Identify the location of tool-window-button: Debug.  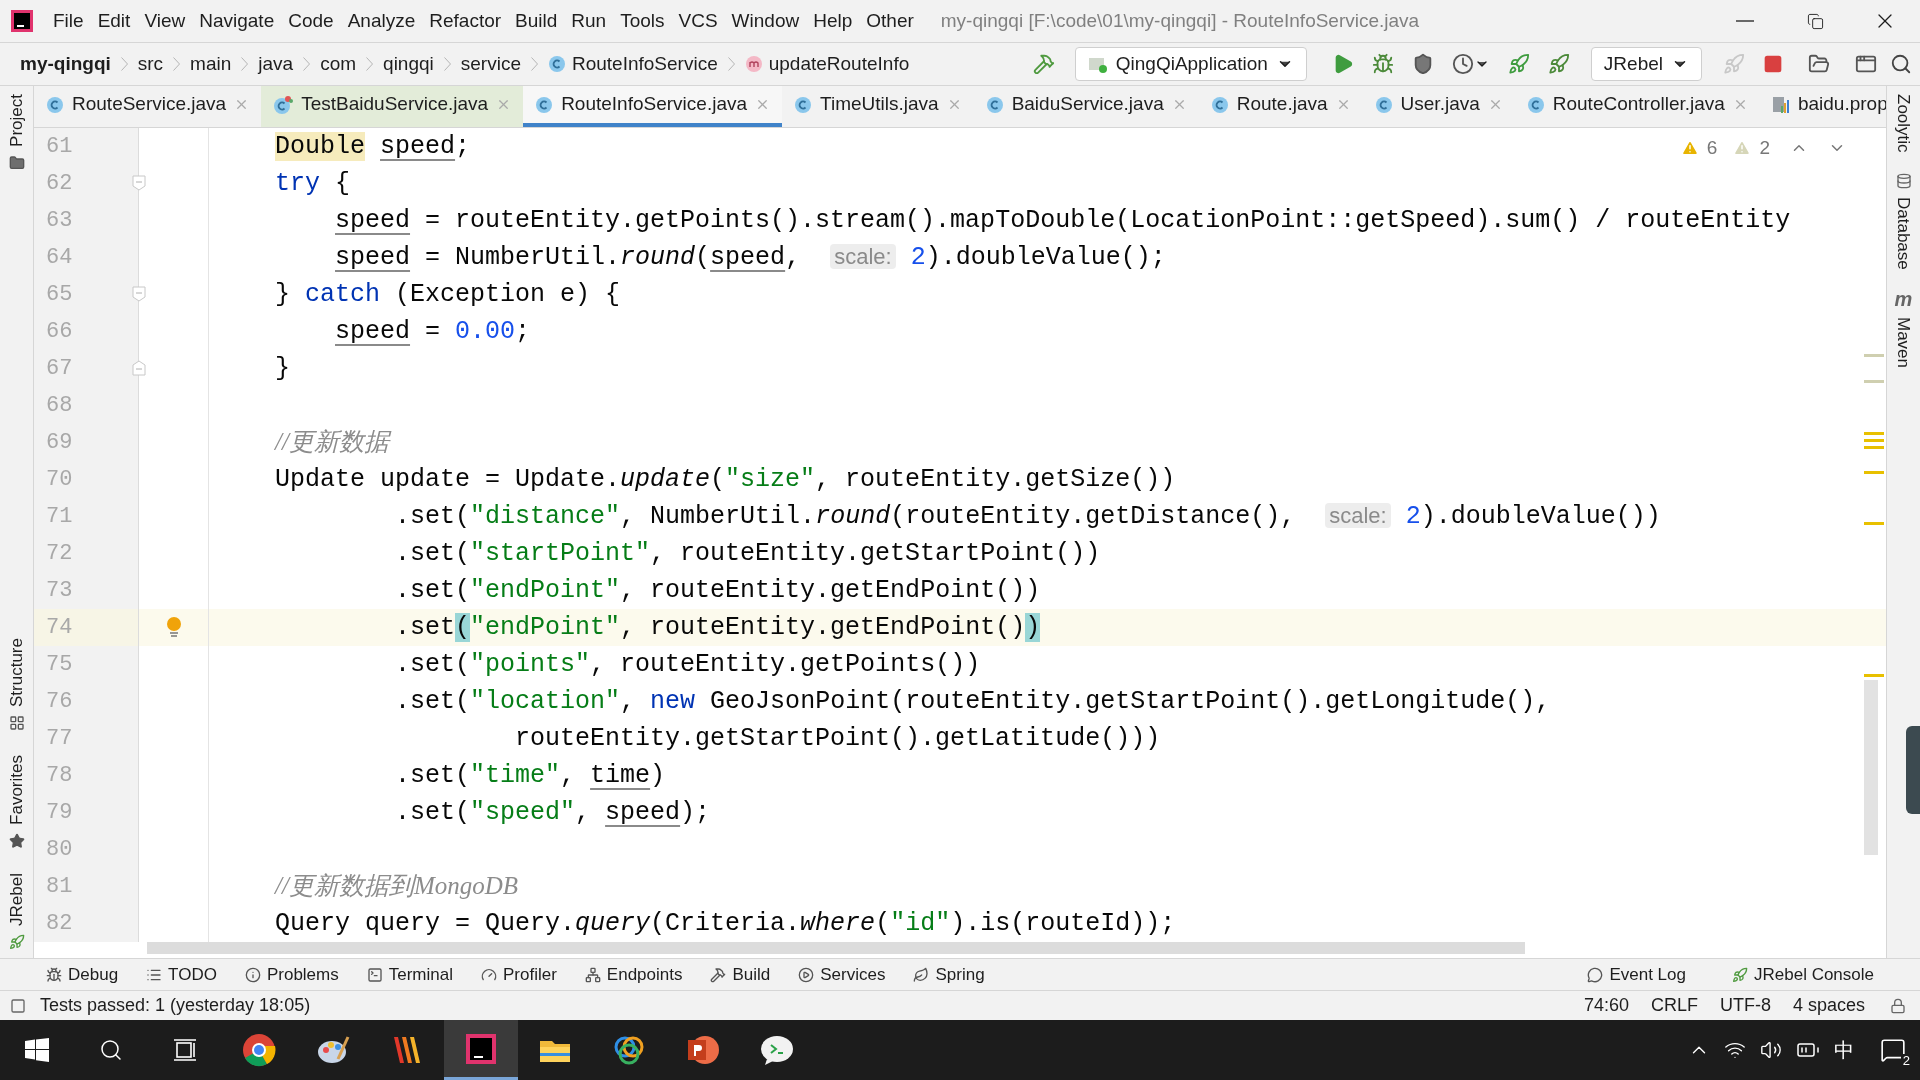
(82, 974).